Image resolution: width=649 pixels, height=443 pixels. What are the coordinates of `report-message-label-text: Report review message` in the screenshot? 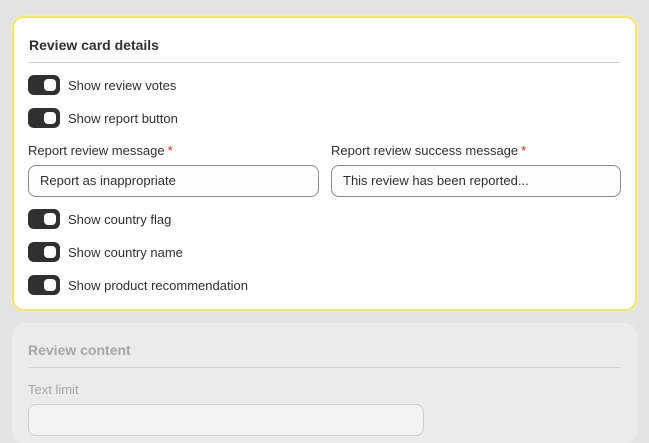 It's located at (96, 150).